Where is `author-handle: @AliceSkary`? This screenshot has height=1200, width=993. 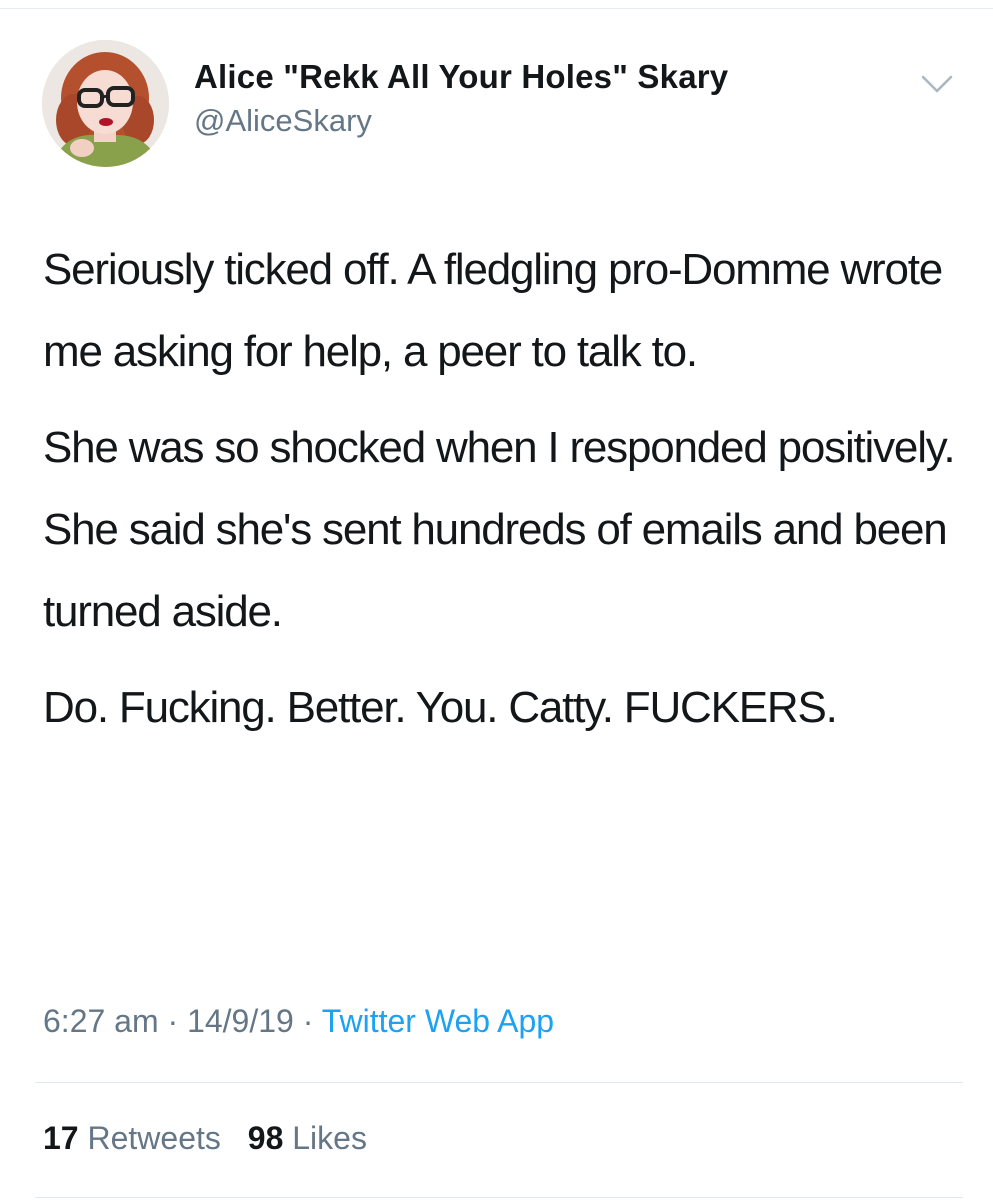 author-handle: @AliceSkary is located at coordinates (283, 121).